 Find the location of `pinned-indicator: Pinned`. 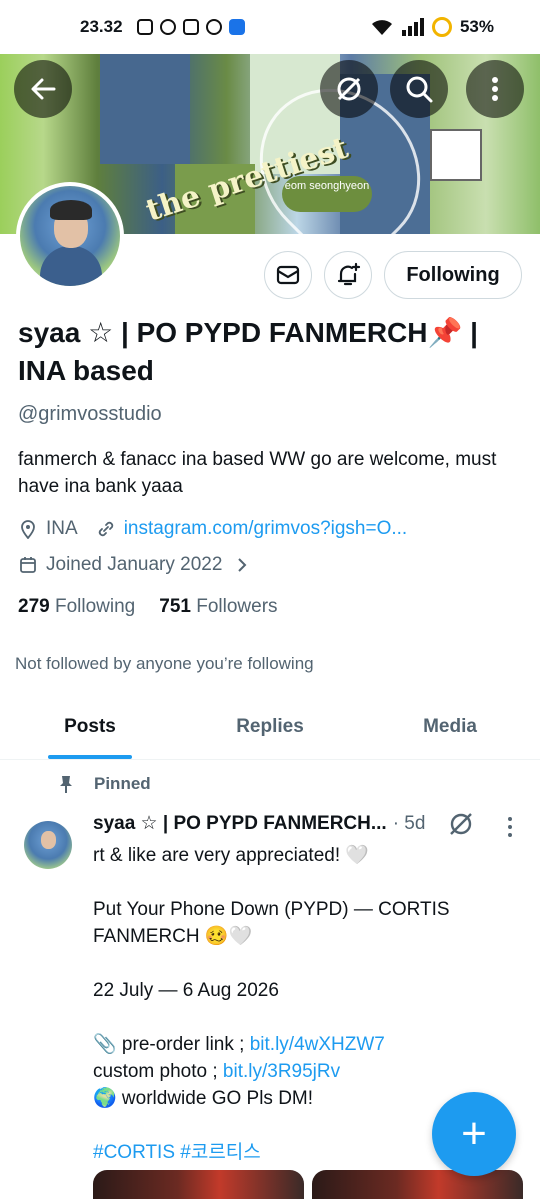

pinned-indicator: Pinned is located at coordinates (103, 784).